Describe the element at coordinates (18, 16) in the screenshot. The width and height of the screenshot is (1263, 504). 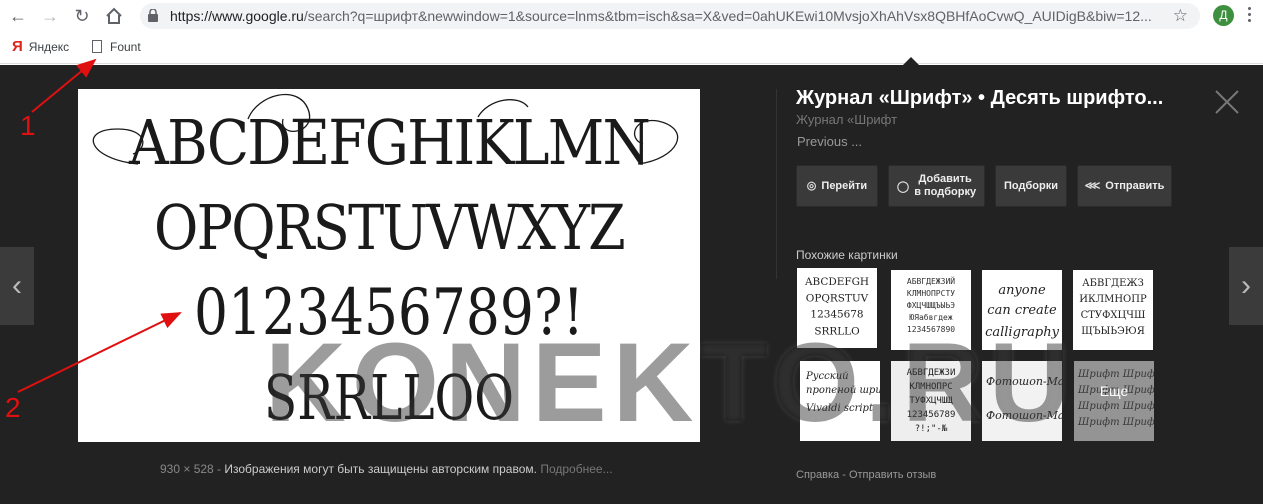
I see `back-icon: ←` at that location.